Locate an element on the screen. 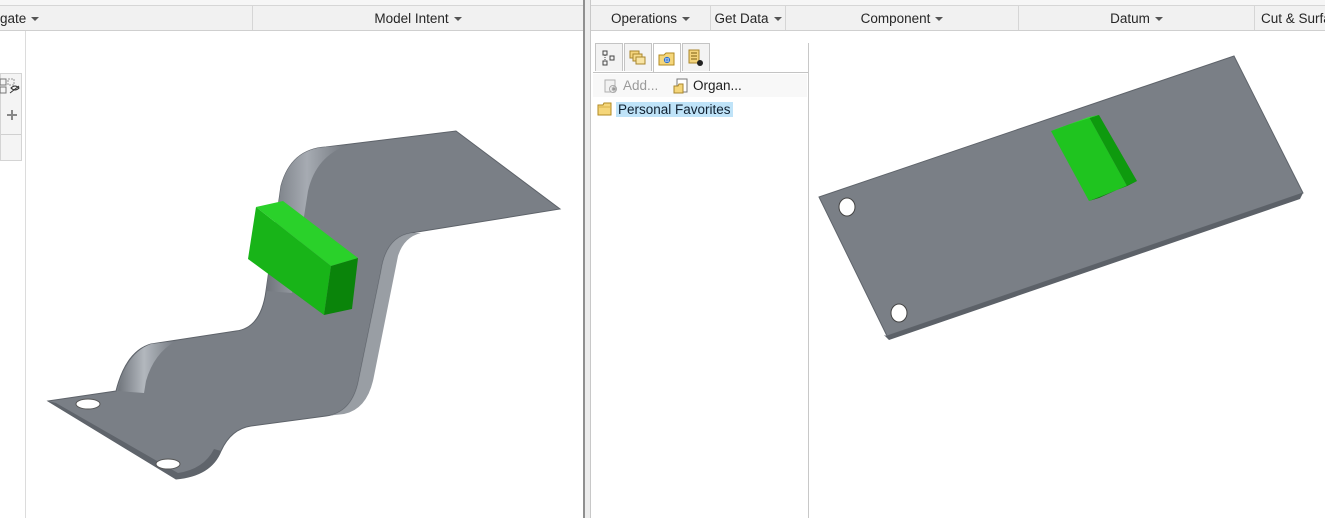 This screenshot has height=518, width=1325. group-get-data: Get Data is located at coordinates (748, 18).